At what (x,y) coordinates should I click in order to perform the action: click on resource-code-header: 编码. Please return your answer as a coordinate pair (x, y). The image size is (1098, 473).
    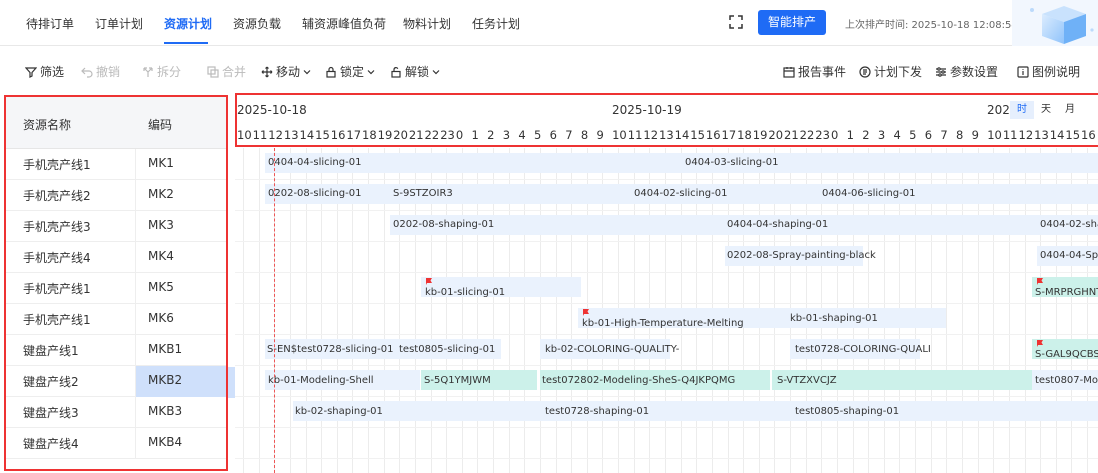
    Looking at the image, I should click on (160, 125).